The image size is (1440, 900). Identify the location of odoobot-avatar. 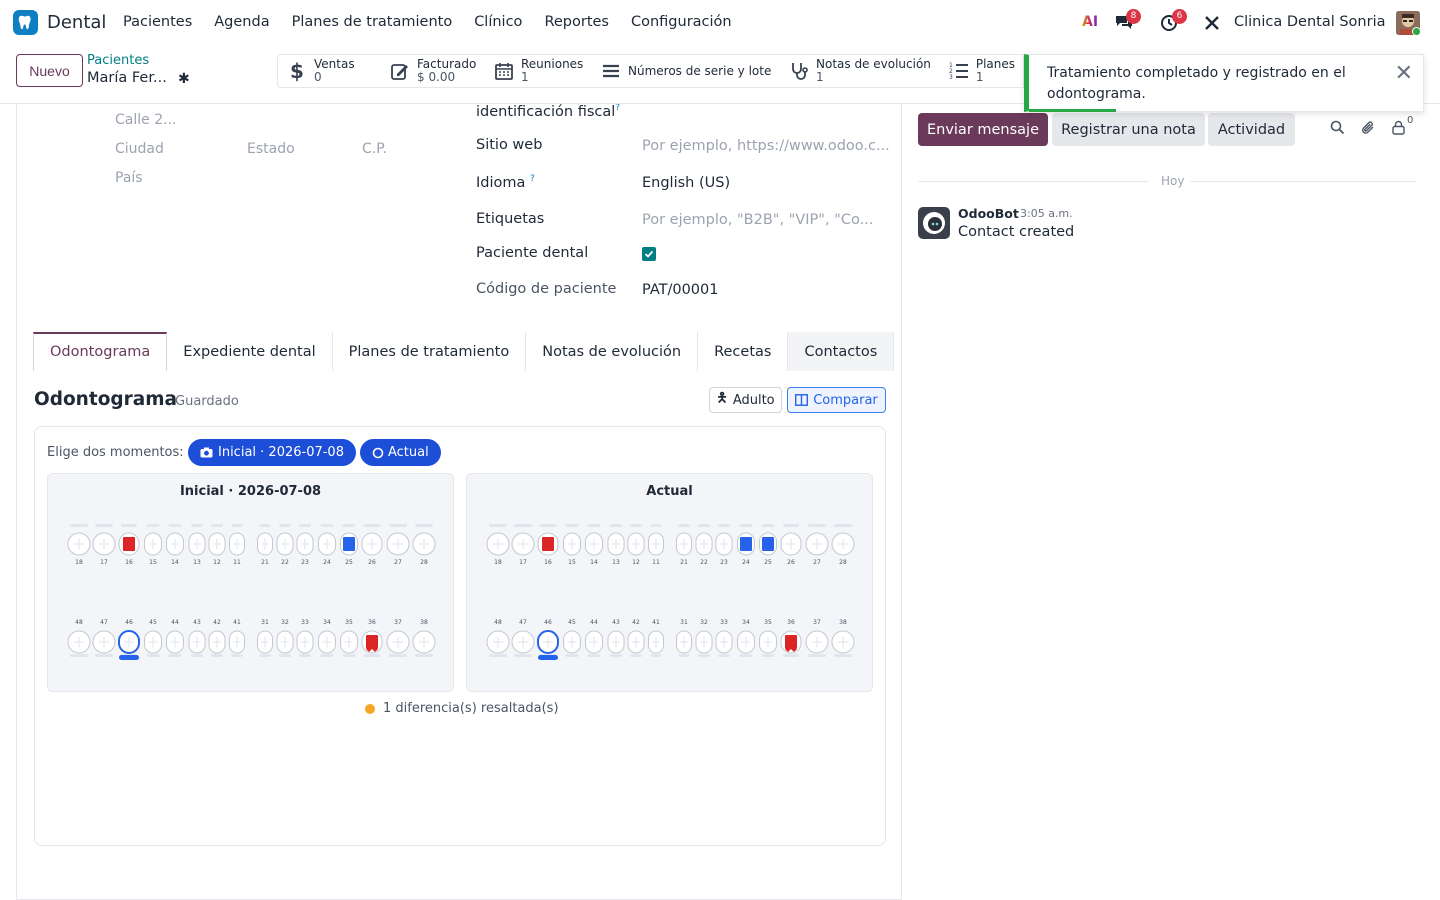
(934, 223).